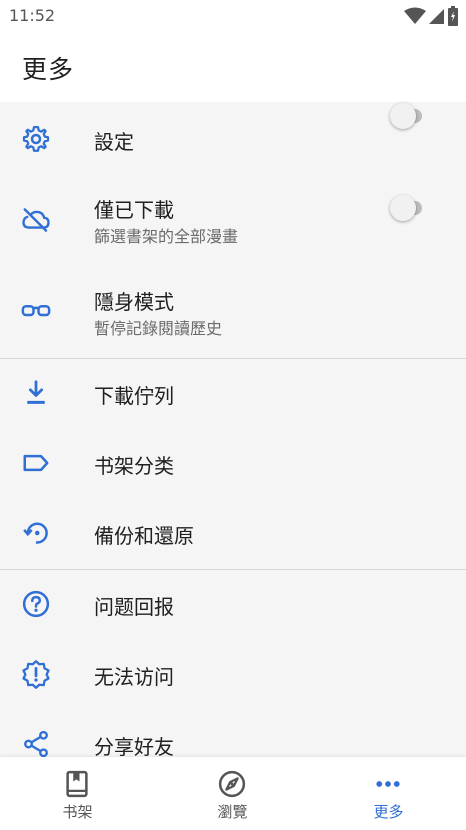  Describe the element at coordinates (388, 793) in the screenshot. I see `nav-tab-more: 更多` at that location.